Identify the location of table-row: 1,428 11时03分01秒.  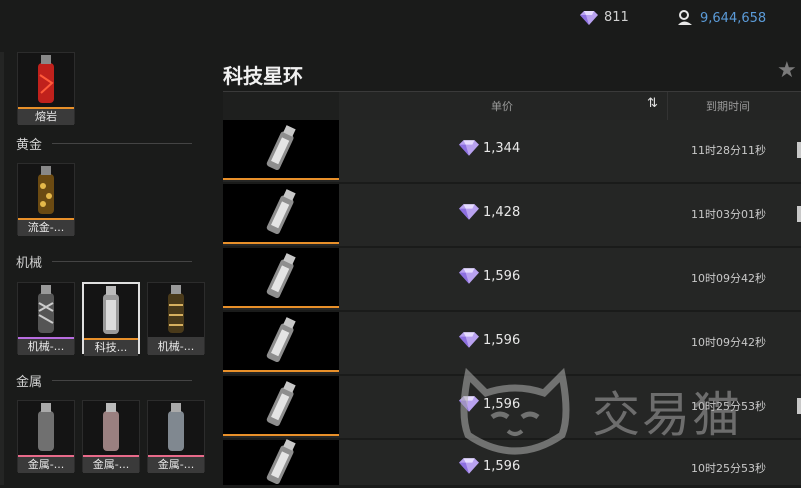
(512, 215).